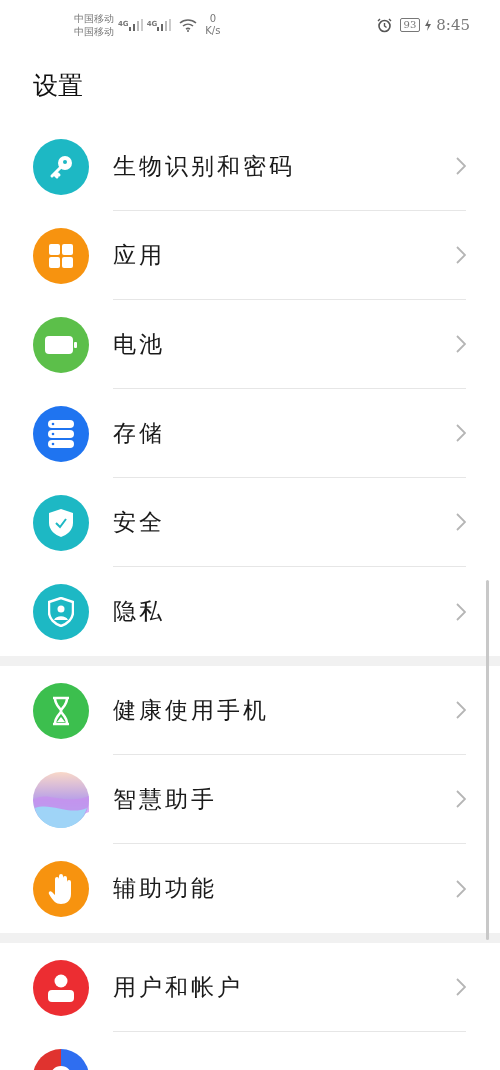 Image resolution: width=500 pixels, height=1070 pixels. I want to click on page-title: 设置, so click(58, 86).